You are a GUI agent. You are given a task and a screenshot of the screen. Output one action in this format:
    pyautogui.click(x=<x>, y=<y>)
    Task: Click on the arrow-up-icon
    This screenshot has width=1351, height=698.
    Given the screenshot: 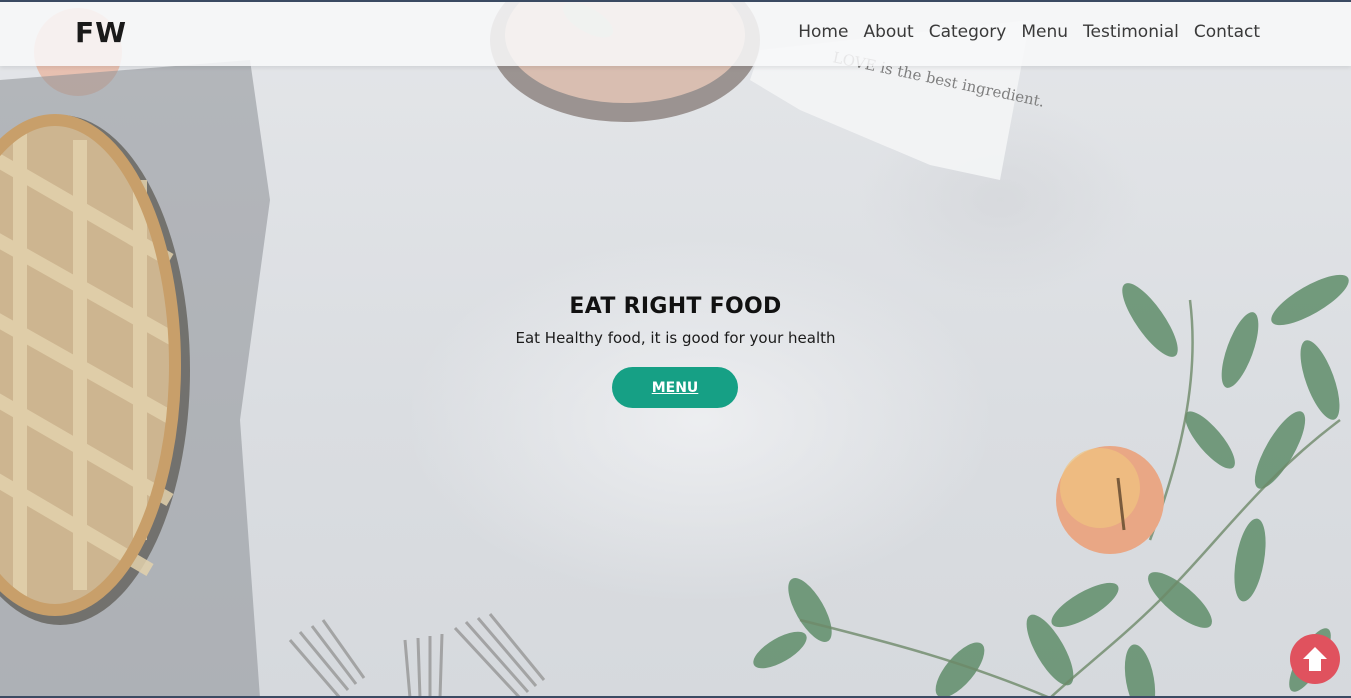 What is the action you would take?
    pyautogui.click(x=1315, y=659)
    